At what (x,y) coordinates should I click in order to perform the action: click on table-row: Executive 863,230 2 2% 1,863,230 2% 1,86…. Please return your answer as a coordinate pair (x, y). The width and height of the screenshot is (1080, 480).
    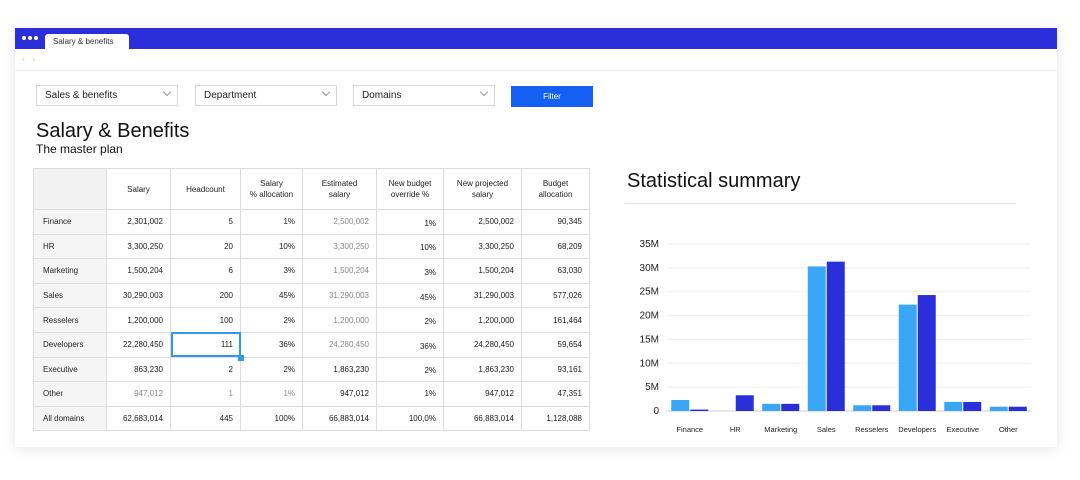
    Looking at the image, I should click on (311, 369).